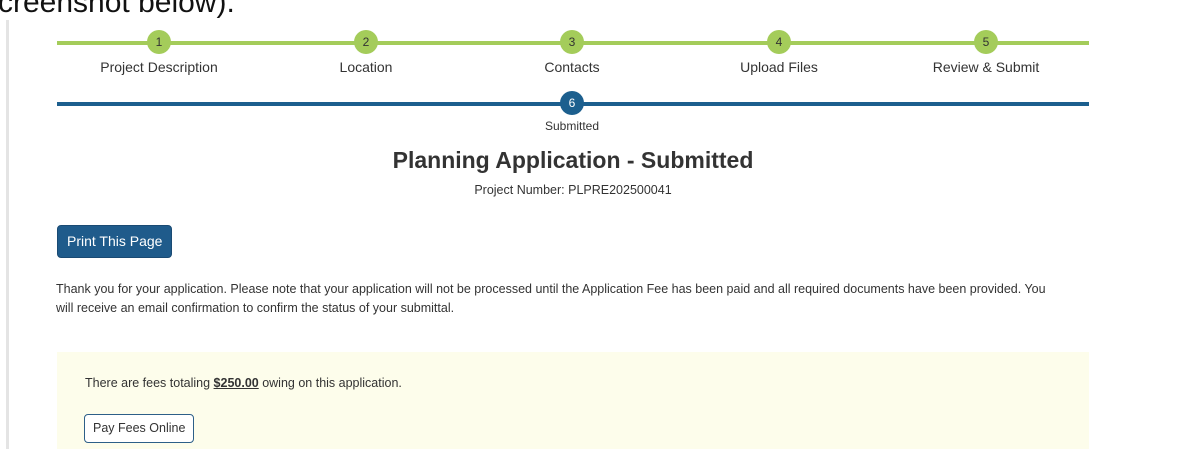 The image size is (1180, 449). I want to click on page-title: Planning Application - Submitted, so click(573, 160).